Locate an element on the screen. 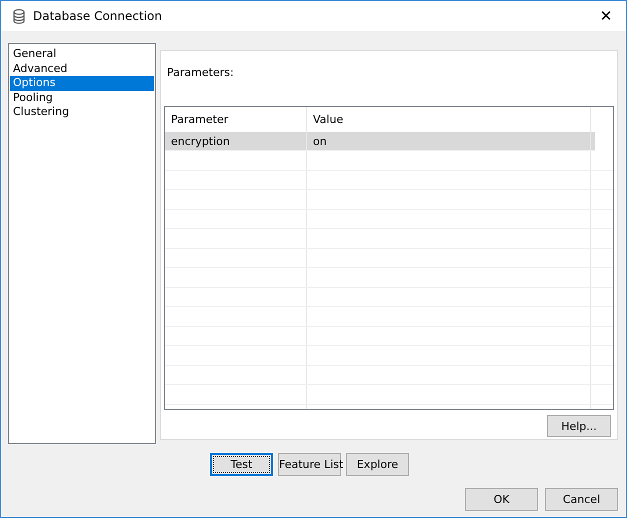 This screenshot has height=530, width=627. database-icon is located at coordinates (19, 16).